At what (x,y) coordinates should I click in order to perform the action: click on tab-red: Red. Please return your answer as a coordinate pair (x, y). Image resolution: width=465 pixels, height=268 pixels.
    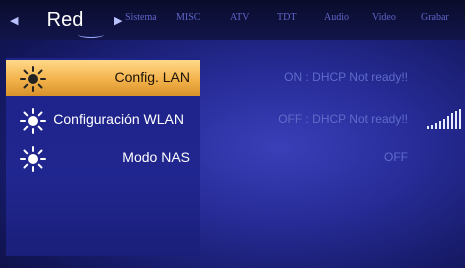
    Looking at the image, I should click on (65, 21).